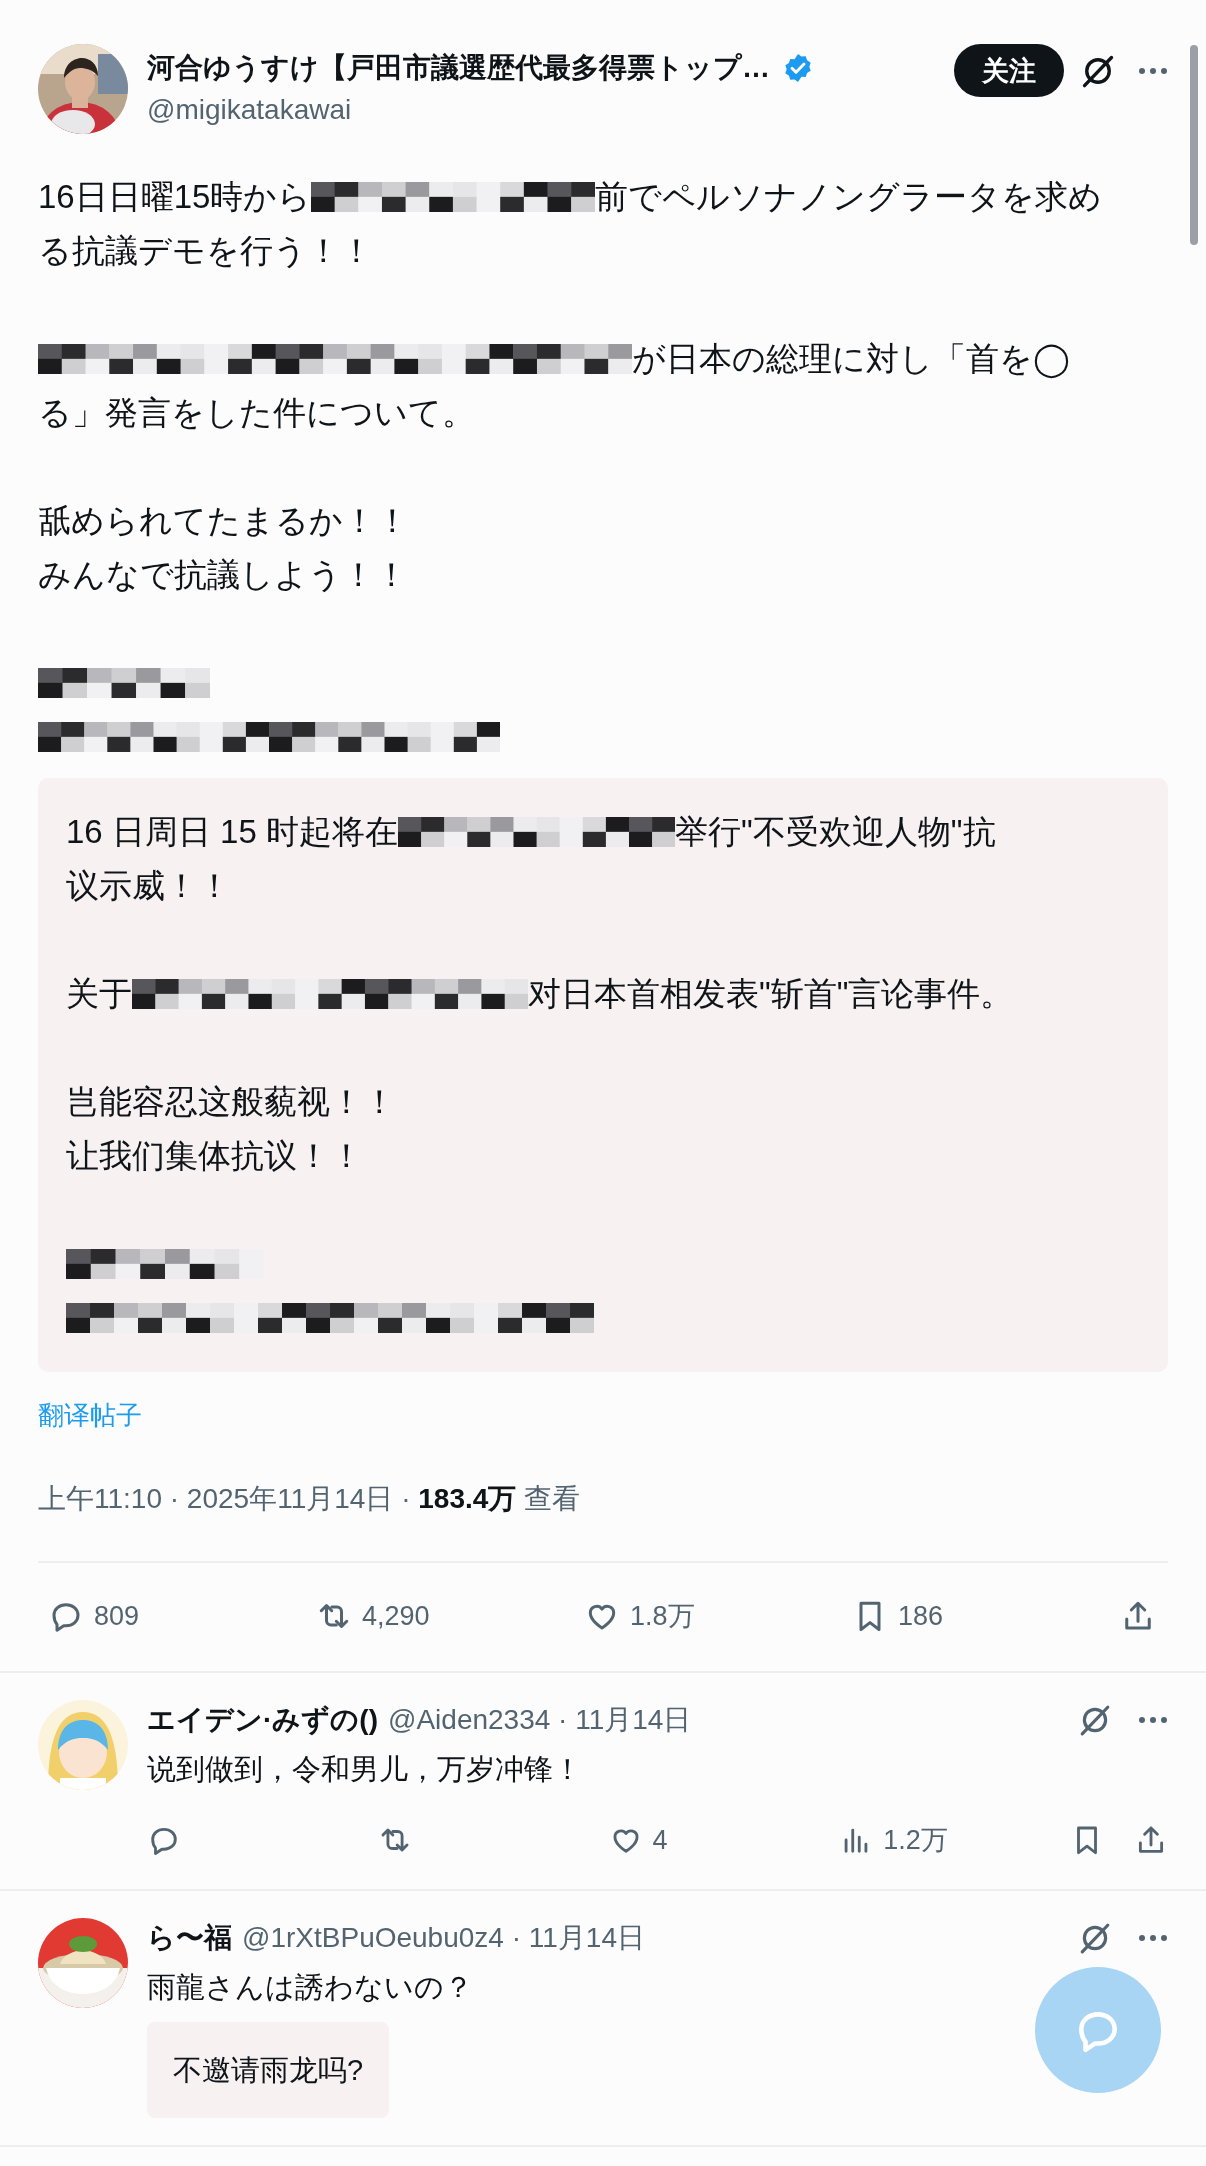 Image resolution: width=1206 pixels, height=2166 pixels. I want to click on reply-translation: 不邀请雨龙吗?, so click(268, 2070).